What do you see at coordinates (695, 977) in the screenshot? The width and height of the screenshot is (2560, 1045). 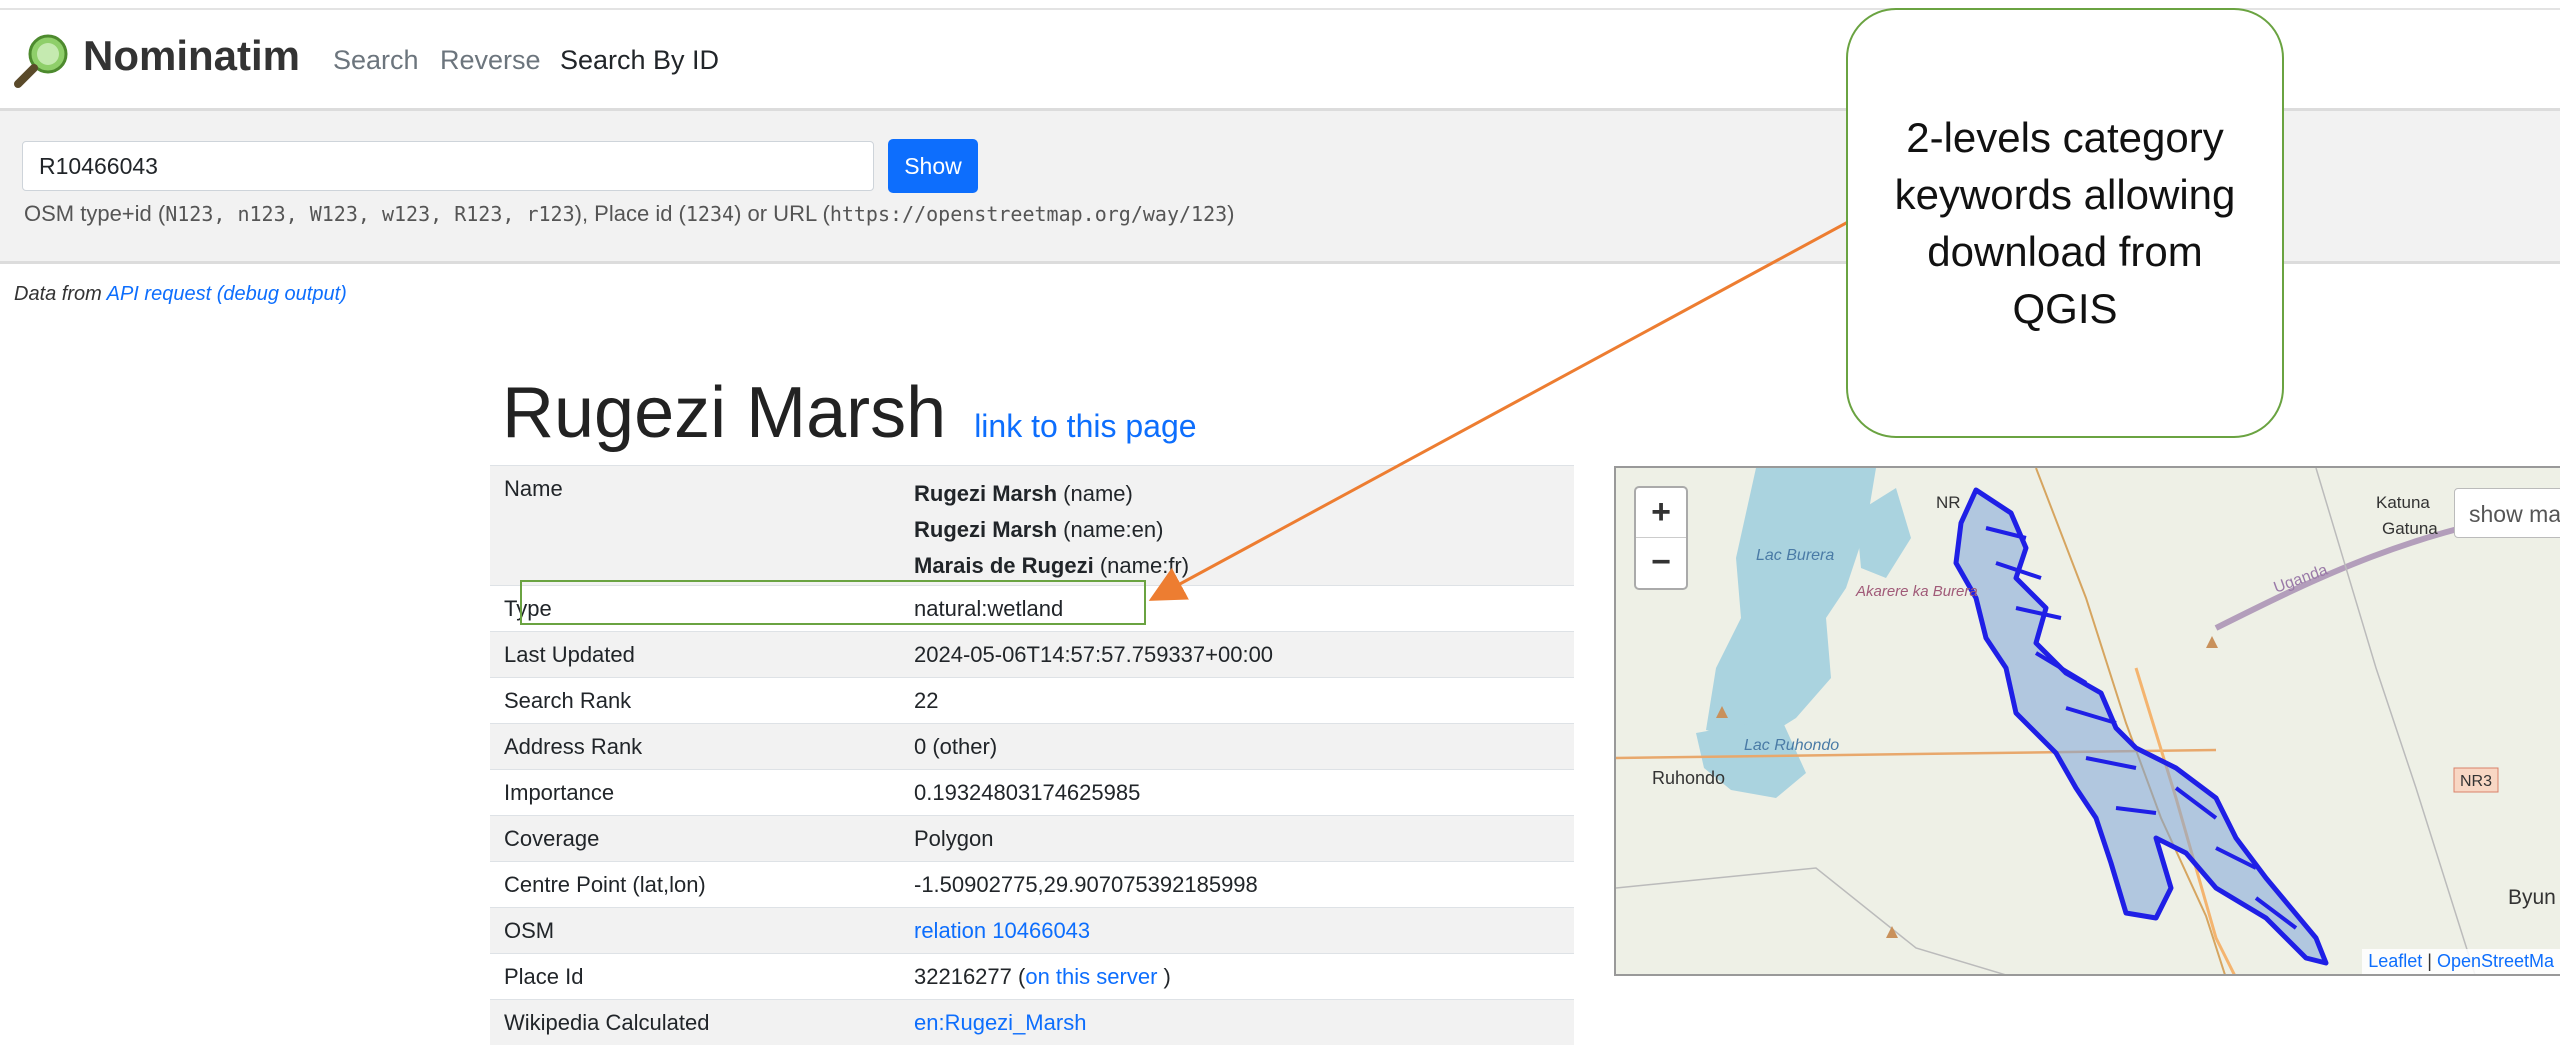 I see `detail-key: Place Id` at bounding box center [695, 977].